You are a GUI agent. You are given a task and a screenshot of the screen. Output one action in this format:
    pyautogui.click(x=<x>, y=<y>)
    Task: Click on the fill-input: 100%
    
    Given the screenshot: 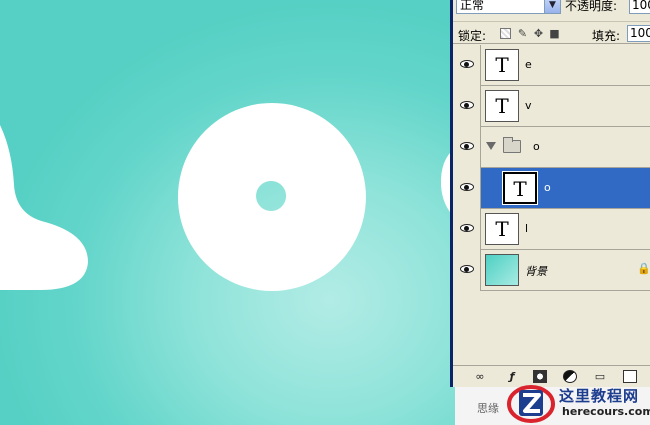 What is the action you would take?
    pyautogui.click(x=638, y=33)
    